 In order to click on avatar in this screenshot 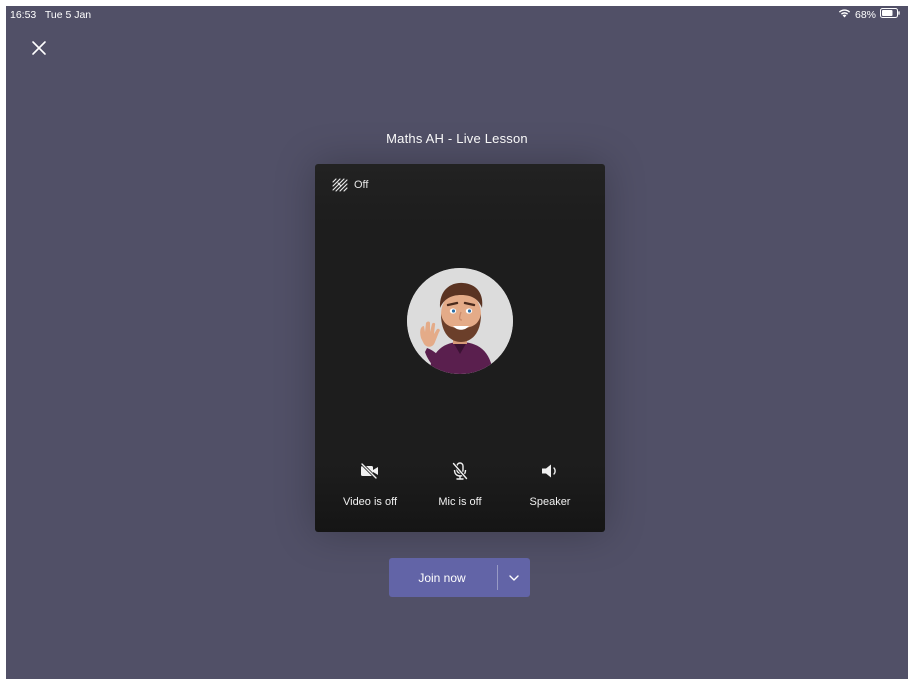, I will do `click(460, 321)`.